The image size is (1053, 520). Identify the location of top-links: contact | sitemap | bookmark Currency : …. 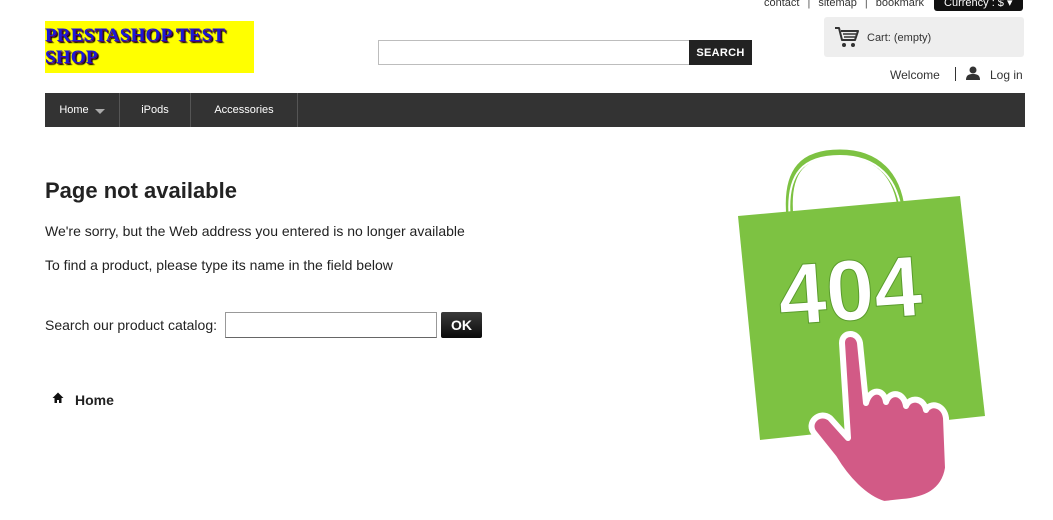
(893, 5).